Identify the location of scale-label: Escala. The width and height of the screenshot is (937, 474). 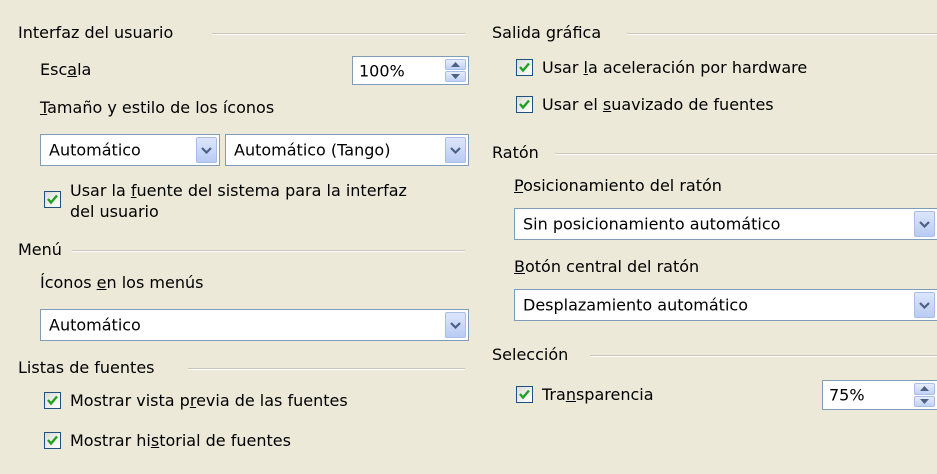
(66, 69).